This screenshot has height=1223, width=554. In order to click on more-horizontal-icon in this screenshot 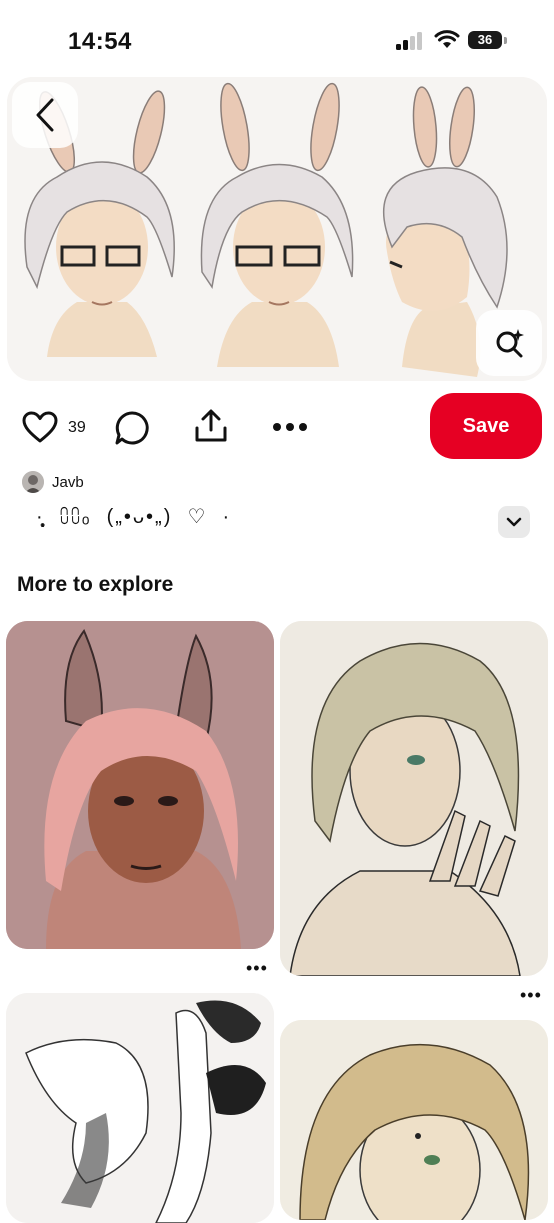, I will do `click(290, 427)`.